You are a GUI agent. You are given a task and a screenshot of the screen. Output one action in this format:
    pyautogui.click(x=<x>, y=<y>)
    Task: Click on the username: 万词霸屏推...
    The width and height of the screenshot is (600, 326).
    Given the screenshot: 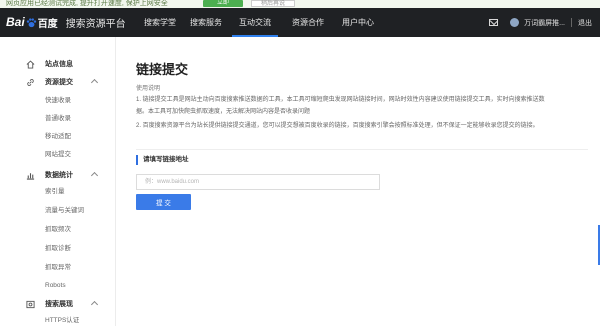 What is the action you would take?
    pyautogui.click(x=544, y=23)
    